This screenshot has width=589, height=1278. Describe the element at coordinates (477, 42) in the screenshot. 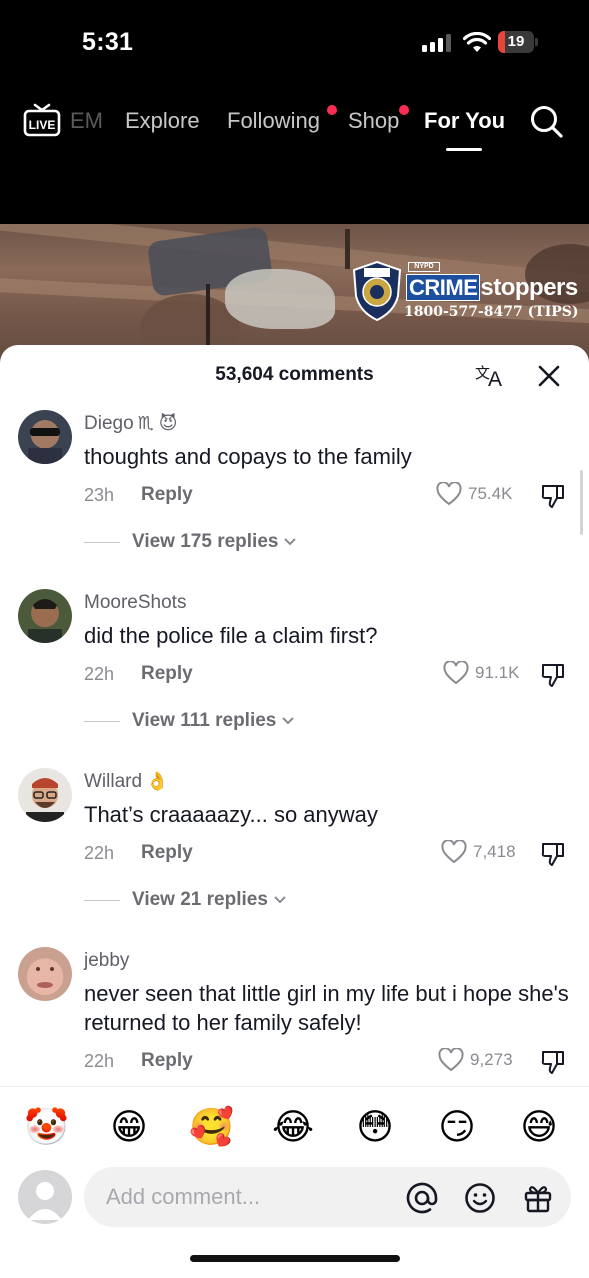

I see `wifi-icon` at that location.